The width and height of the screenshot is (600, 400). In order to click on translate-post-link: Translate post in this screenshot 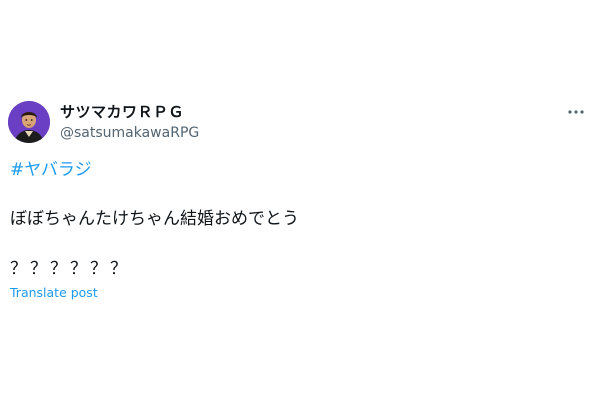, I will do `click(54, 293)`.